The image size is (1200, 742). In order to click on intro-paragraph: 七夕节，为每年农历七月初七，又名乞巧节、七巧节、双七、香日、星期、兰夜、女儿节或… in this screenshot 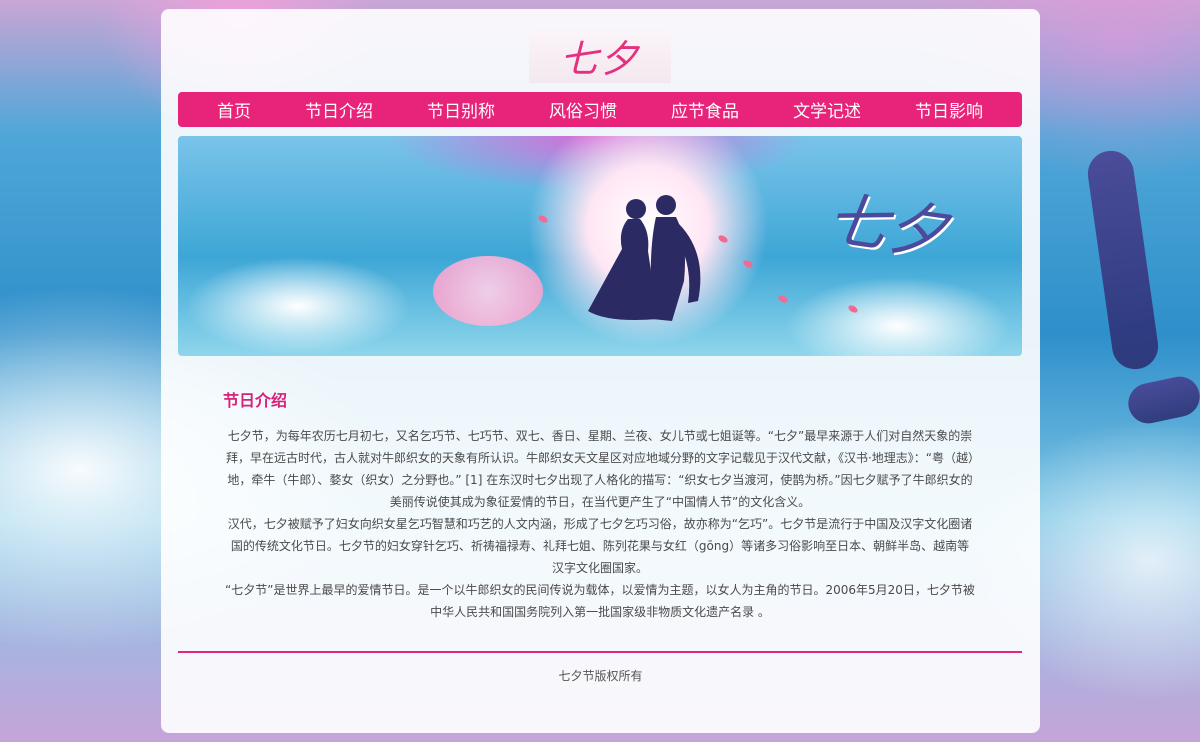, I will do `click(600, 469)`.